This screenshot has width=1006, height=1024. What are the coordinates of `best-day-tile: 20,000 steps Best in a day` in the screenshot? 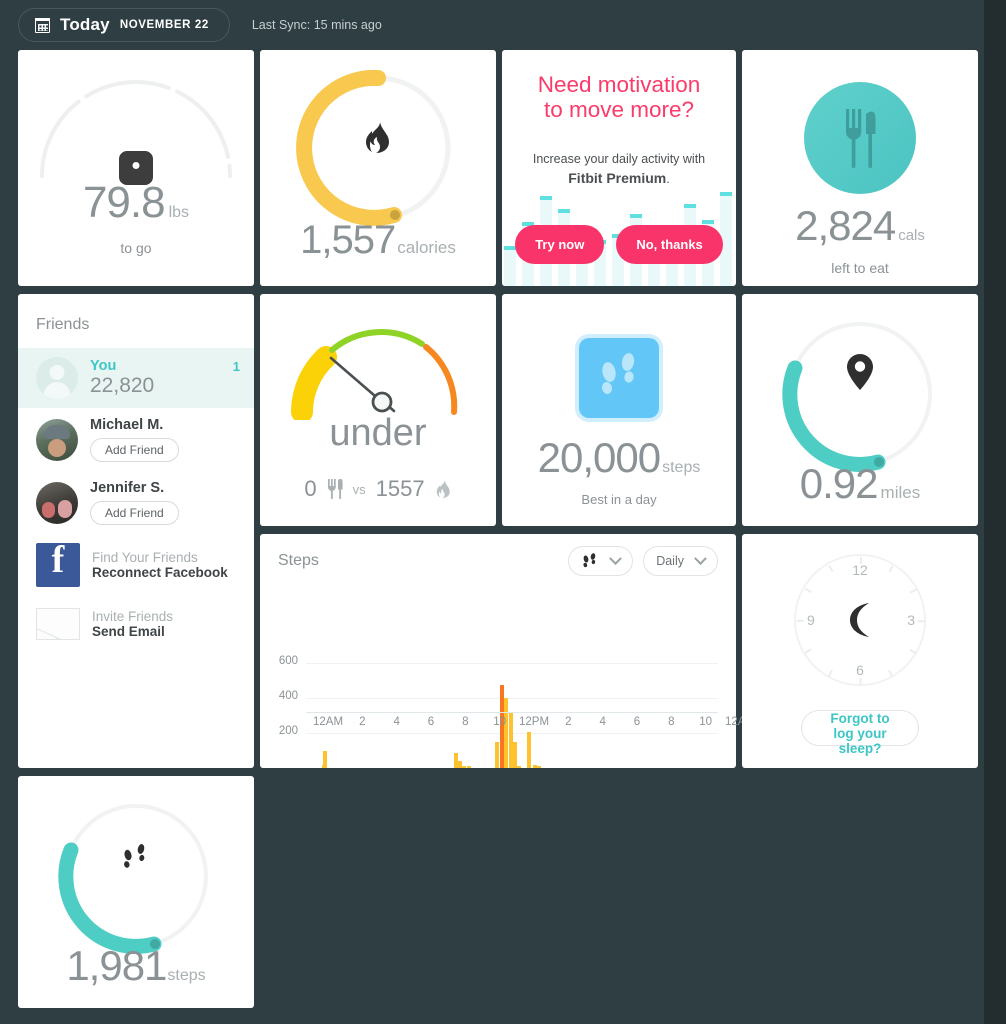 It's located at (619, 410).